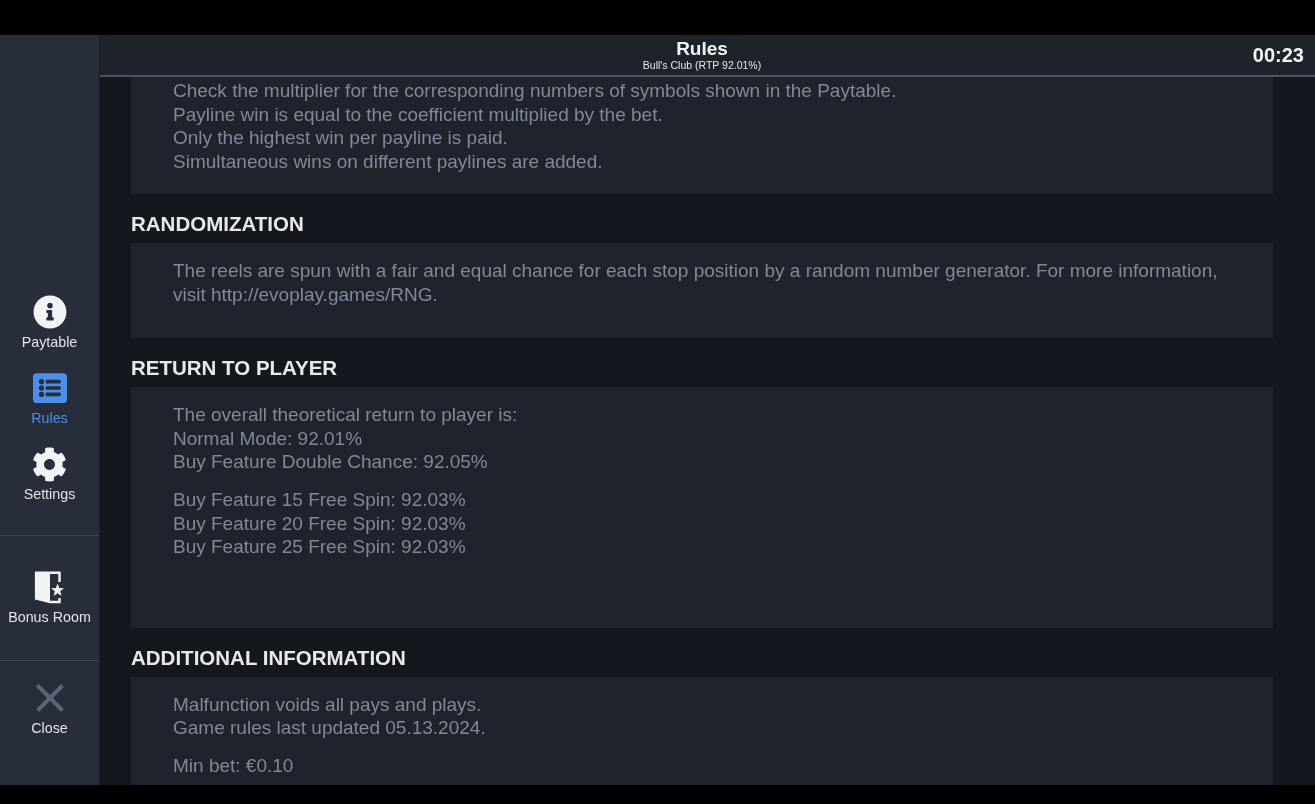 The image size is (1315, 804). Describe the element at coordinates (235, 368) in the screenshot. I see `section-heading: RETURN TO PLAYER` at that location.